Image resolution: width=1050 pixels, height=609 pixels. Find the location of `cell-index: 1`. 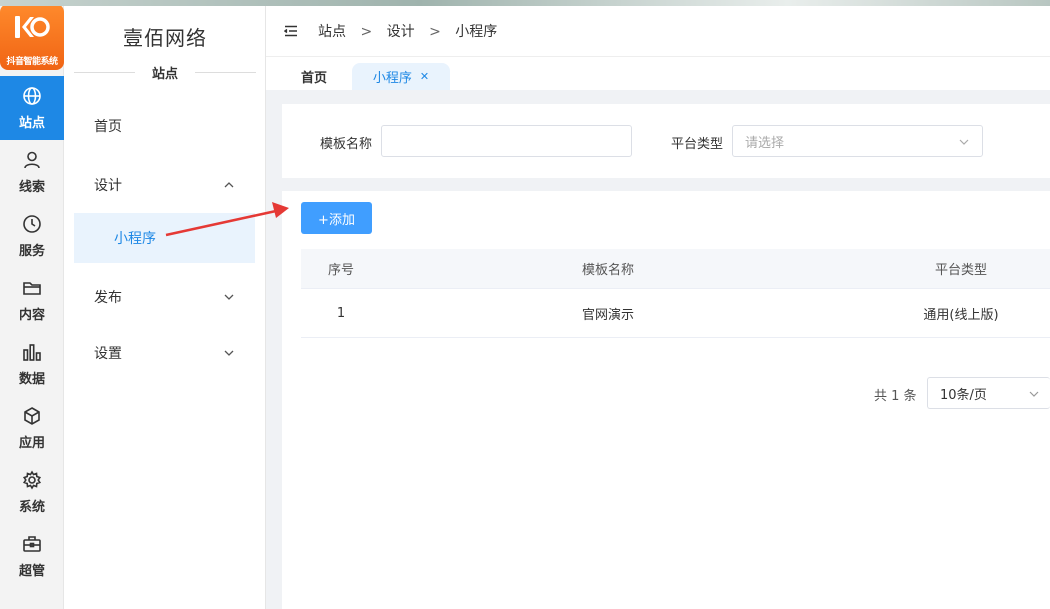

cell-index: 1 is located at coordinates (341, 313).